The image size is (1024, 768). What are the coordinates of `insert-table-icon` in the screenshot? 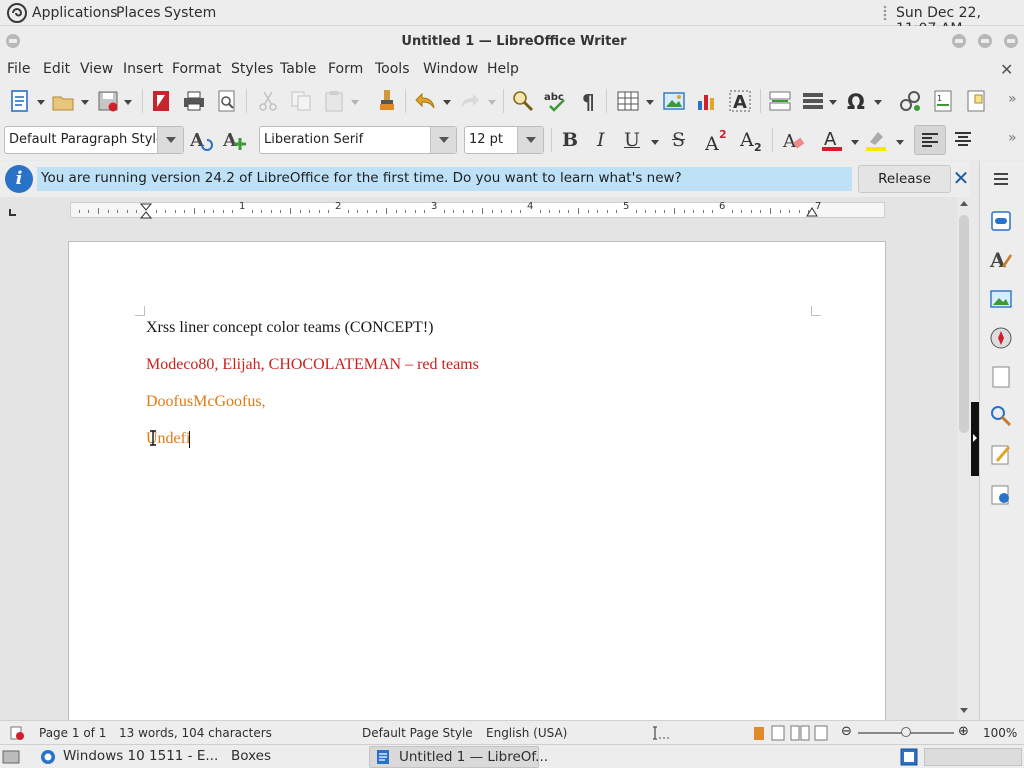 It's located at (628, 101).